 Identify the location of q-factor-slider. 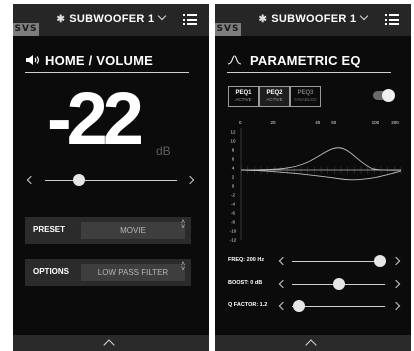
(341, 307).